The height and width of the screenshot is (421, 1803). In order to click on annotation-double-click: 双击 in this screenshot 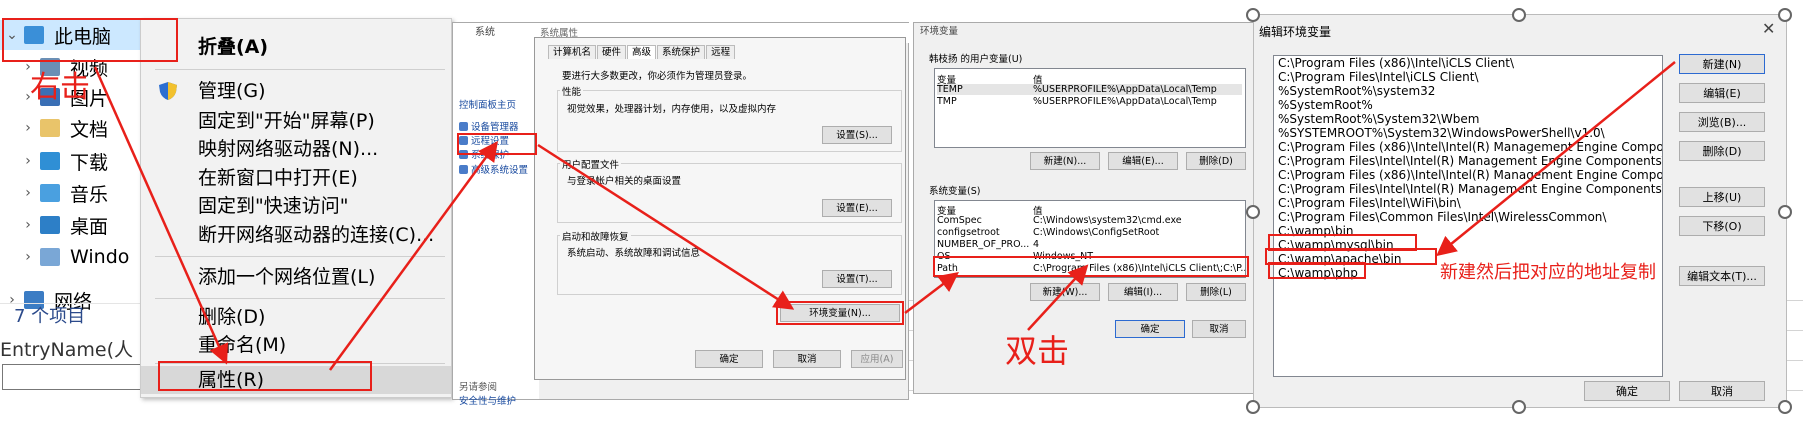, I will do `click(1037, 351)`.